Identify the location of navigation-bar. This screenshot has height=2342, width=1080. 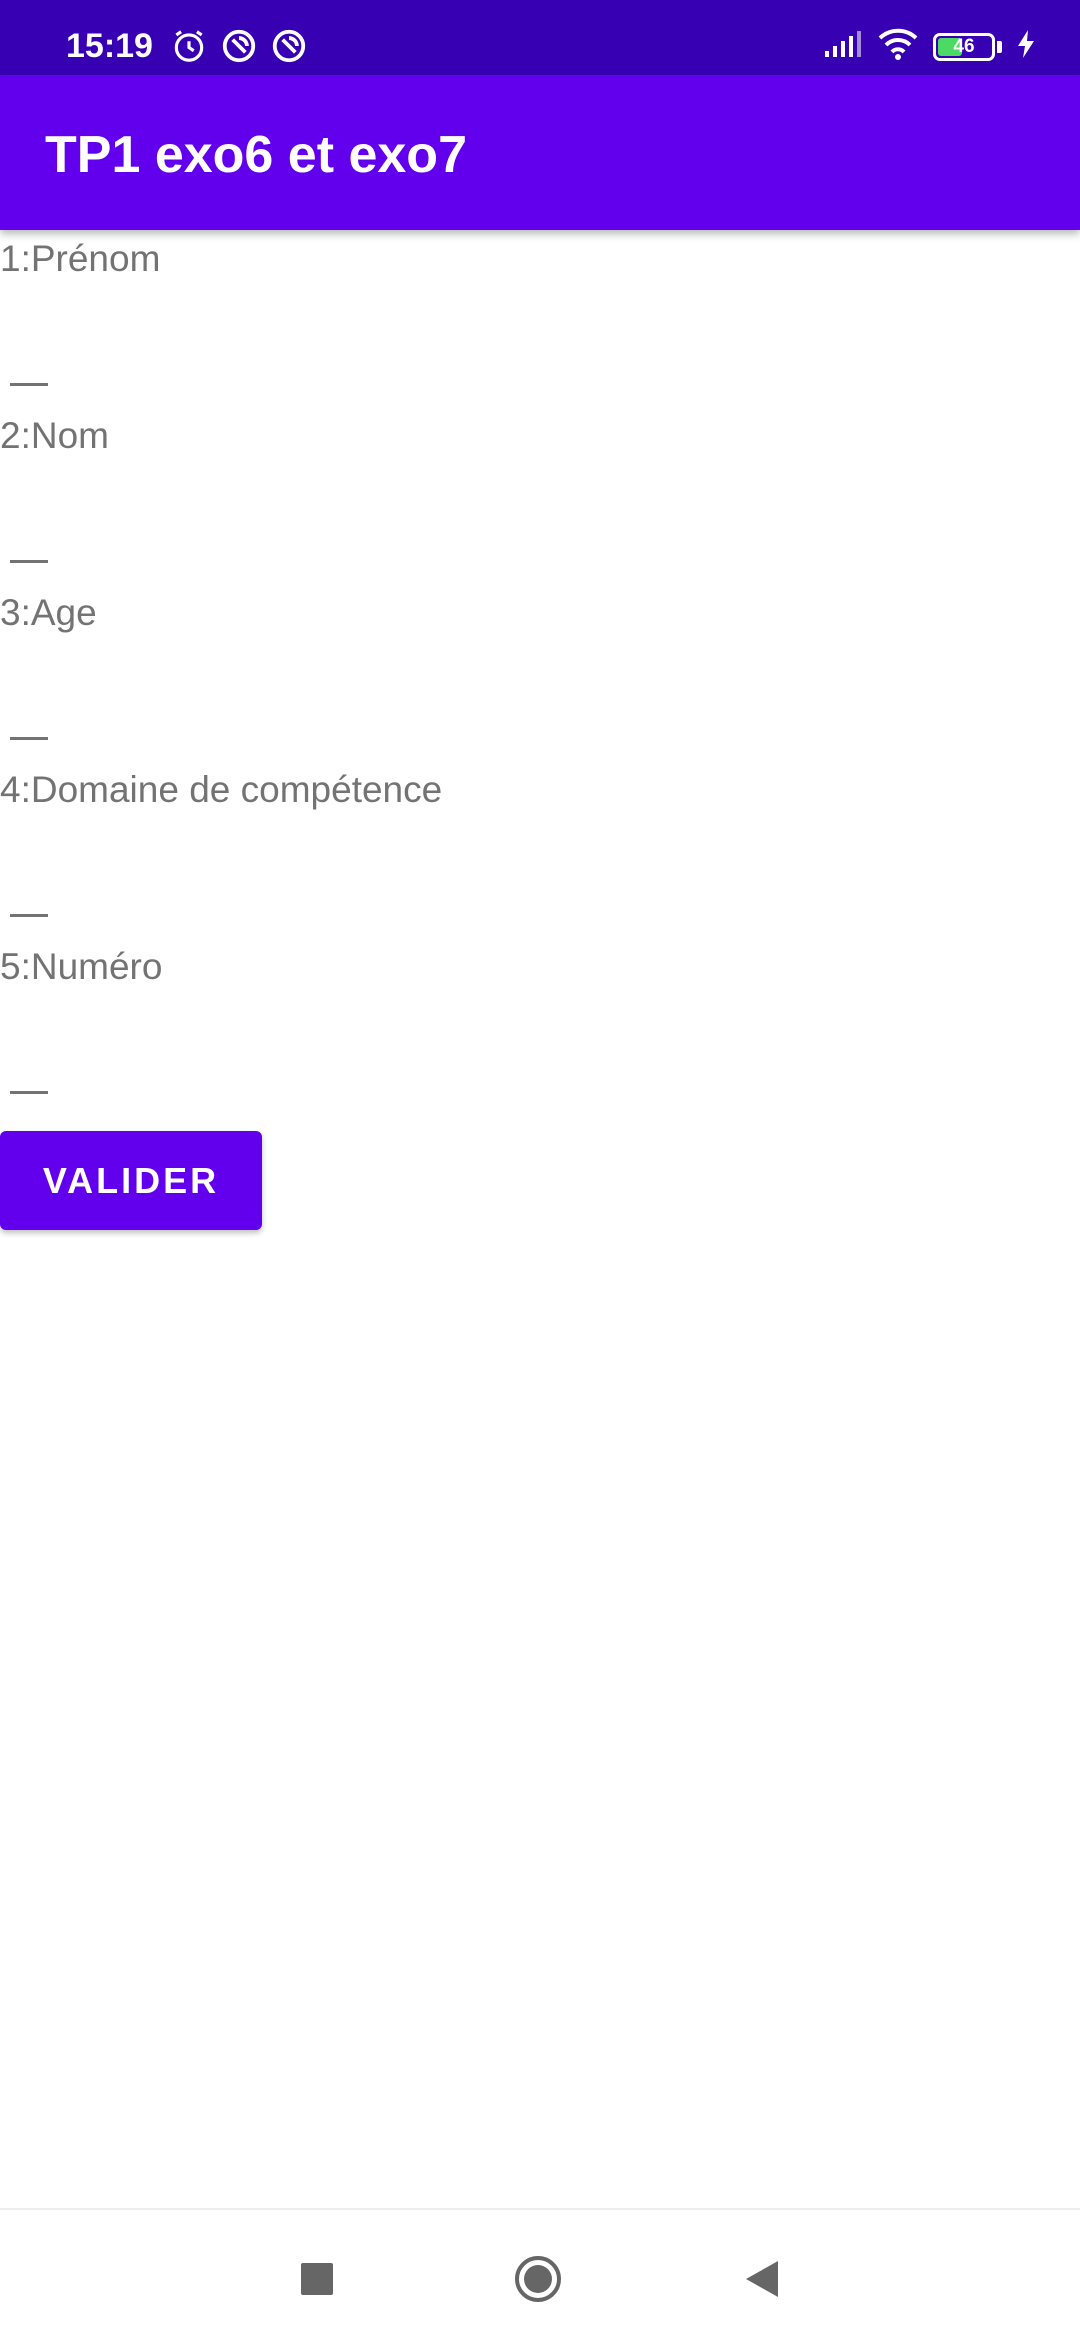
(540, 2275).